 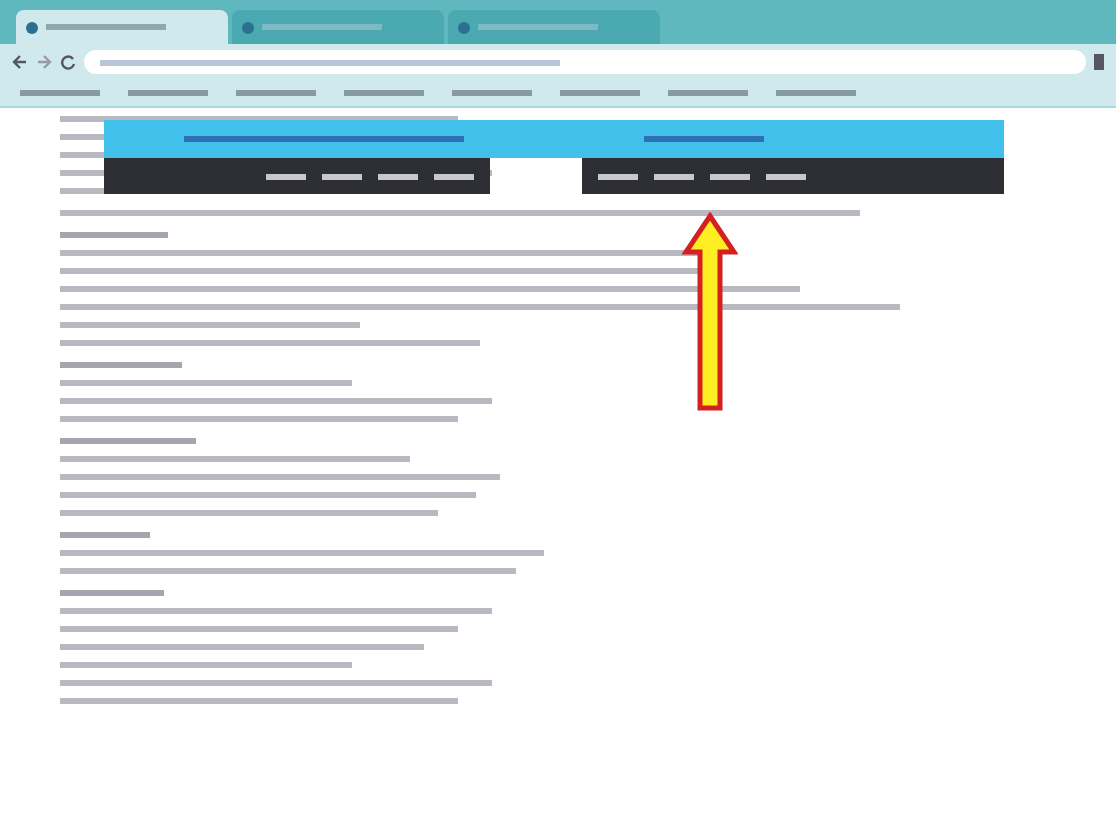 I want to click on up-arrow-icon, so click(x=710, y=312).